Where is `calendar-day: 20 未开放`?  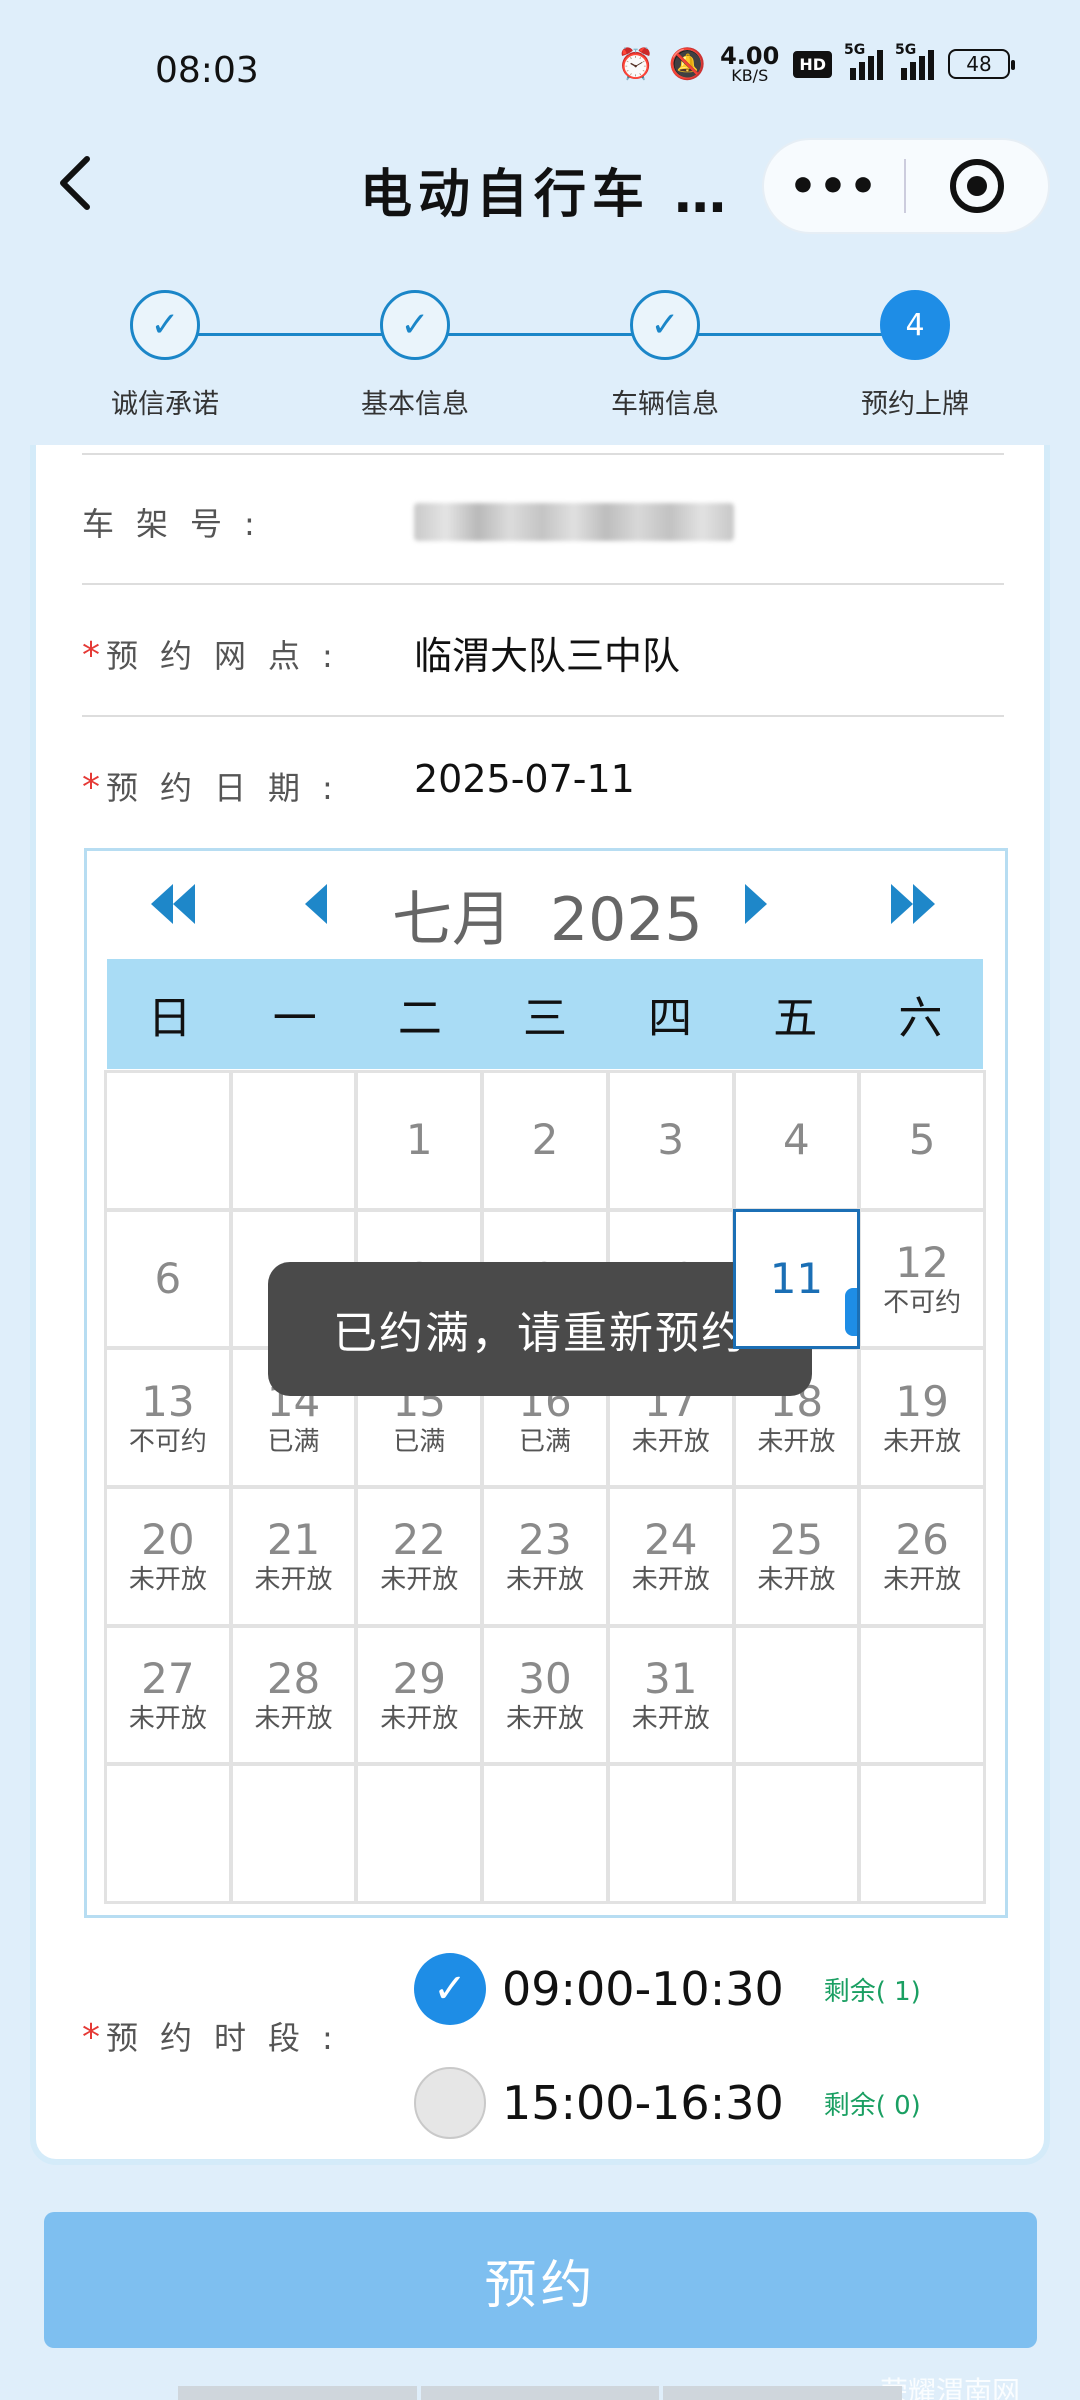 calendar-day: 20 未开放 is located at coordinates (168, 1556).